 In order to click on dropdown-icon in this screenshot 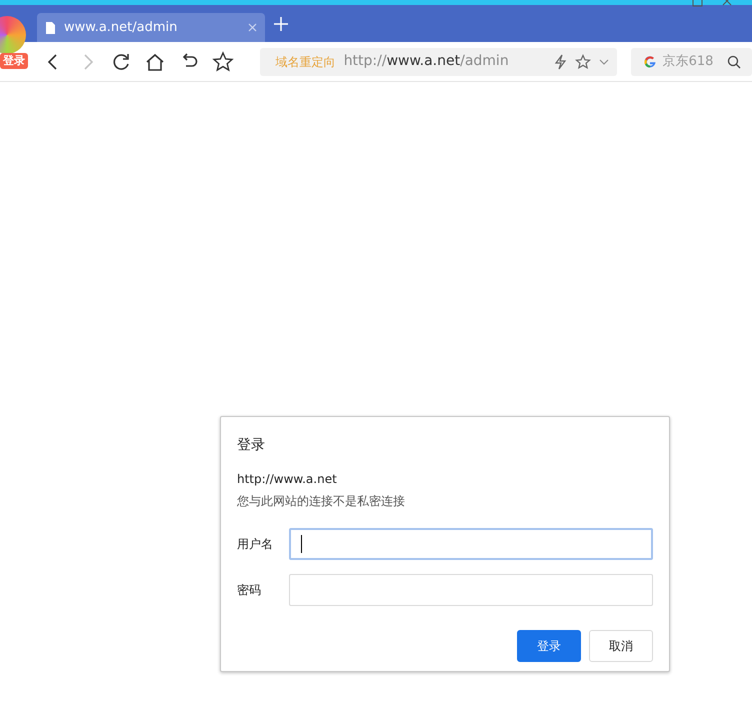, I will do `click(603, 62)`.